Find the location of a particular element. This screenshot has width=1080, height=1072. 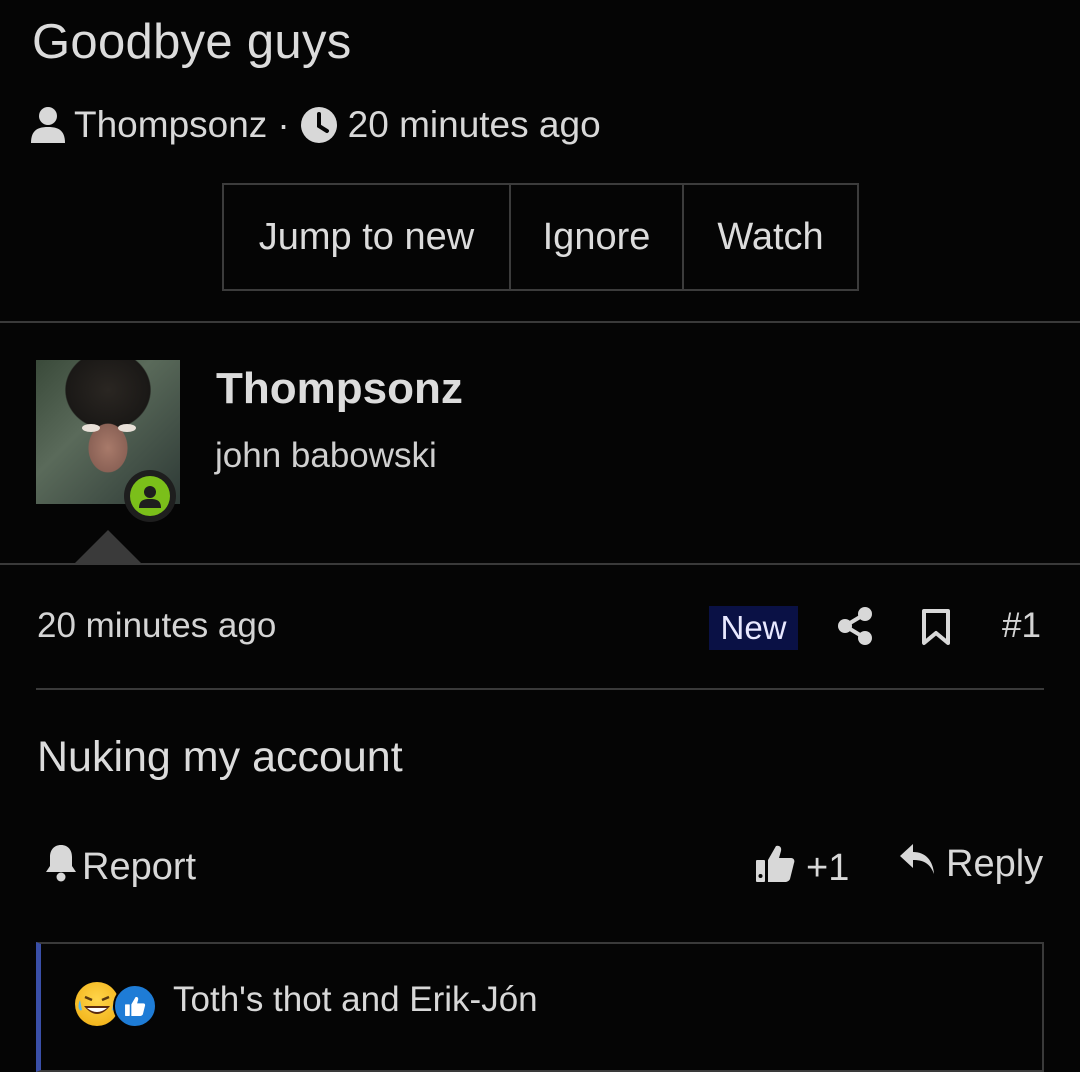

jump-to-new-button: Jump to new is located at coordinates (367, 237).